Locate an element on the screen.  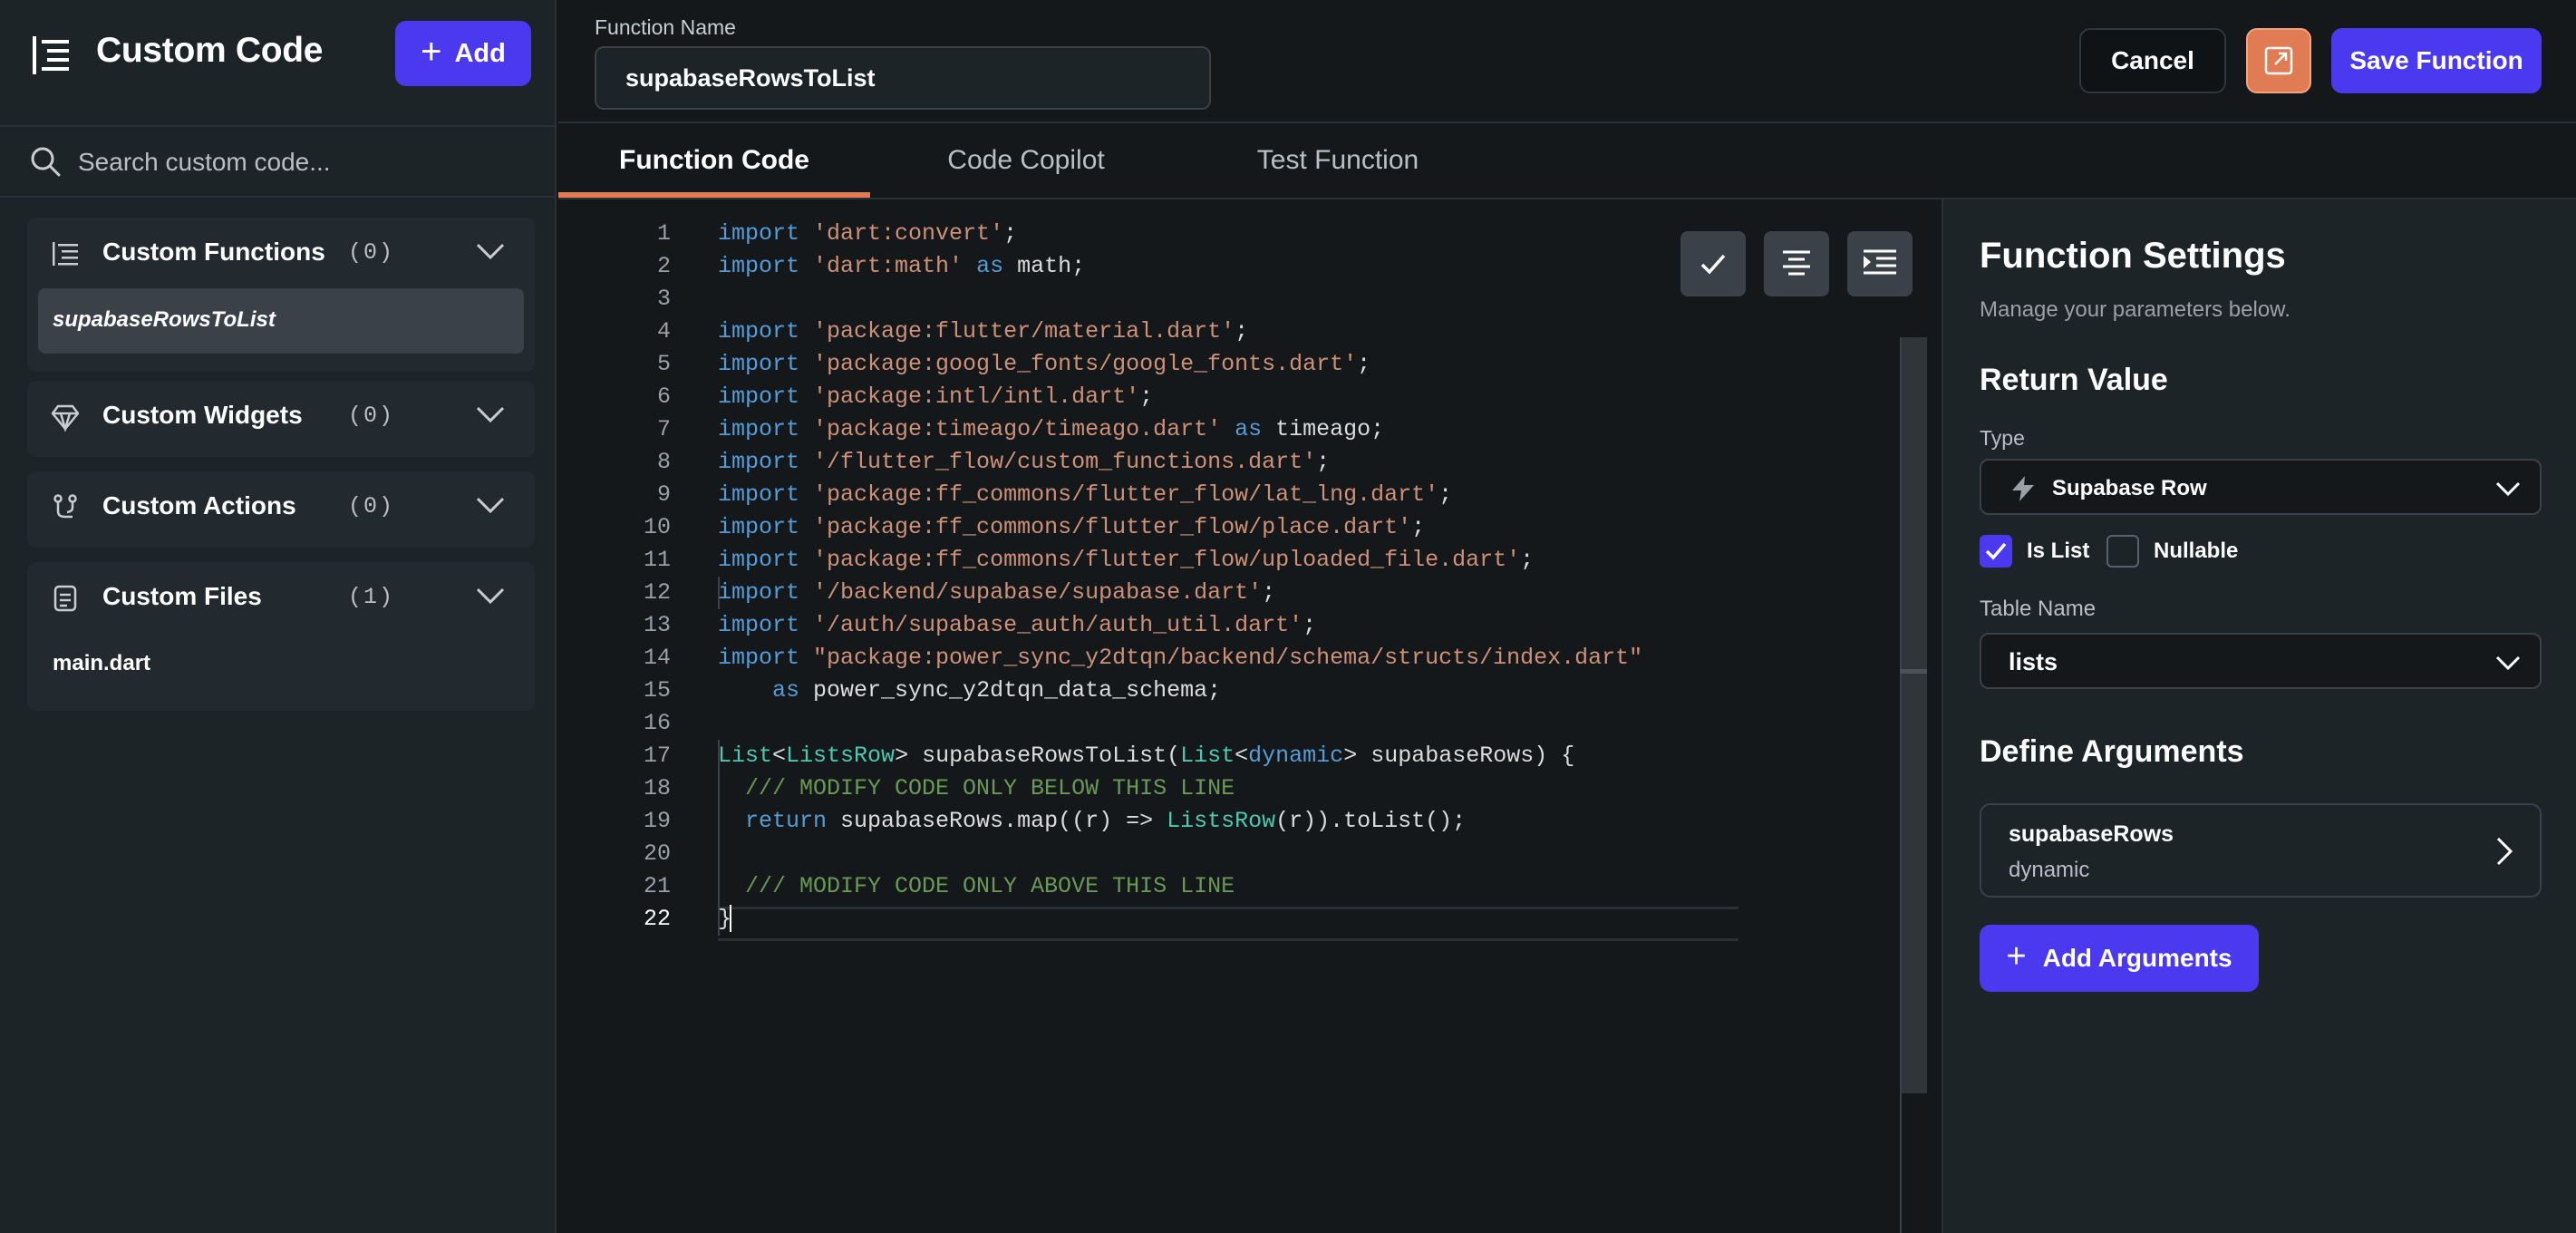
save-function-button: Save Function is located at coordinates (2436, 60).